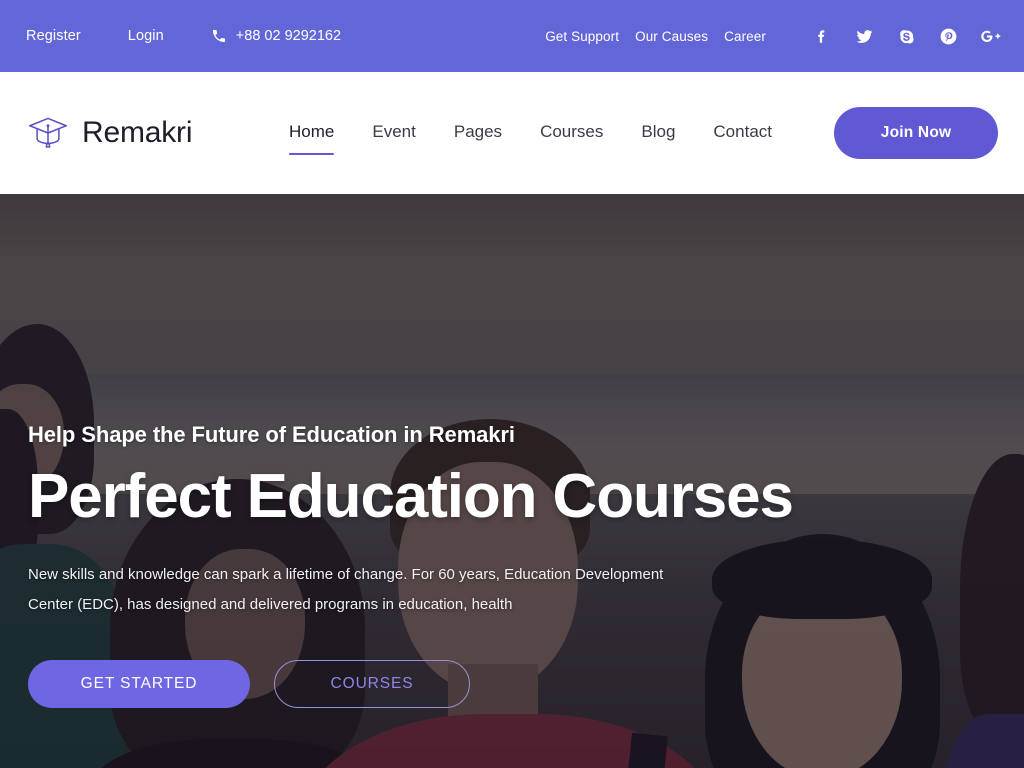 This screenshot has height=768, width=1024. What do you see at coordinates (582, 36) in the screenshot?
I see `get-support-link: Get Support` at bounding box center [582, 36].